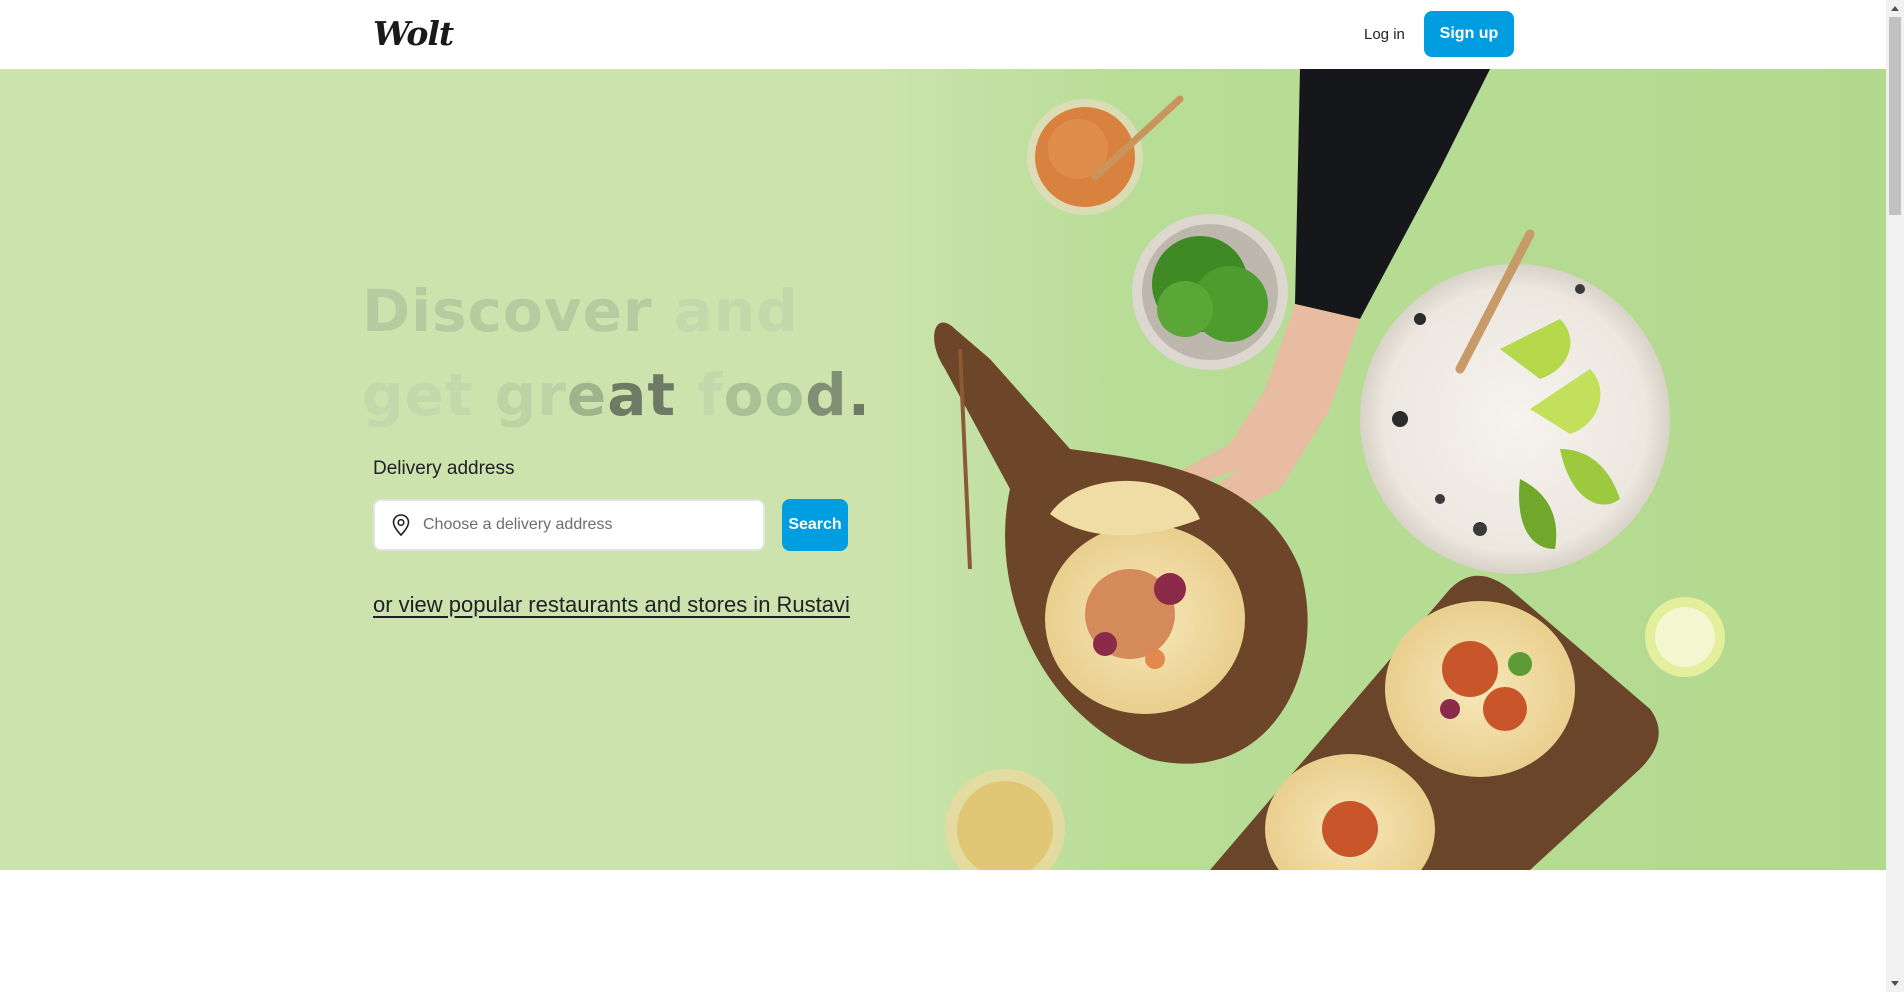  I want to click on delivery-address-input, so click(588, 525).